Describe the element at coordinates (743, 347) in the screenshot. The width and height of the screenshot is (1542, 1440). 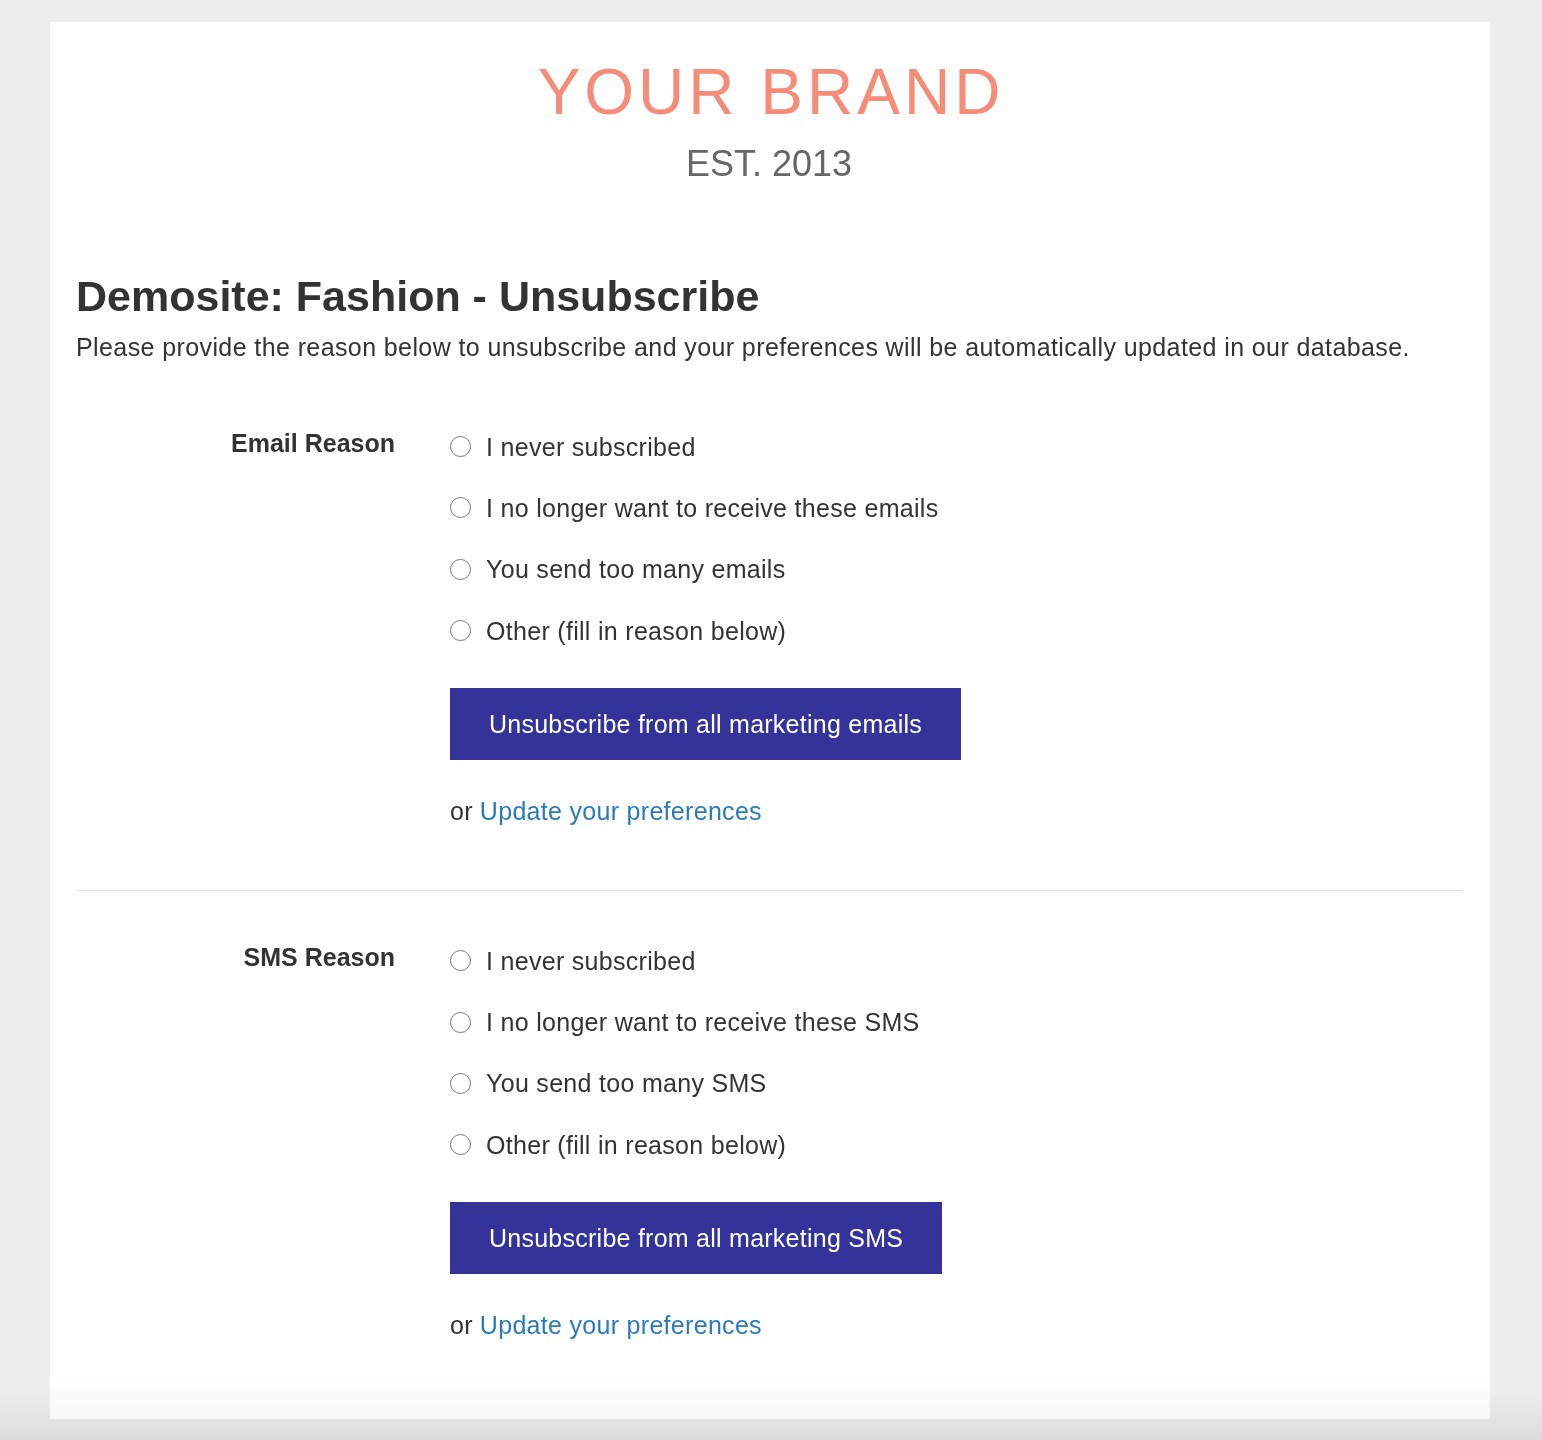
I see `intro-text: Please provide the reason below to unsubscribe and your preferences will be automatically updated in our database.` at that location.